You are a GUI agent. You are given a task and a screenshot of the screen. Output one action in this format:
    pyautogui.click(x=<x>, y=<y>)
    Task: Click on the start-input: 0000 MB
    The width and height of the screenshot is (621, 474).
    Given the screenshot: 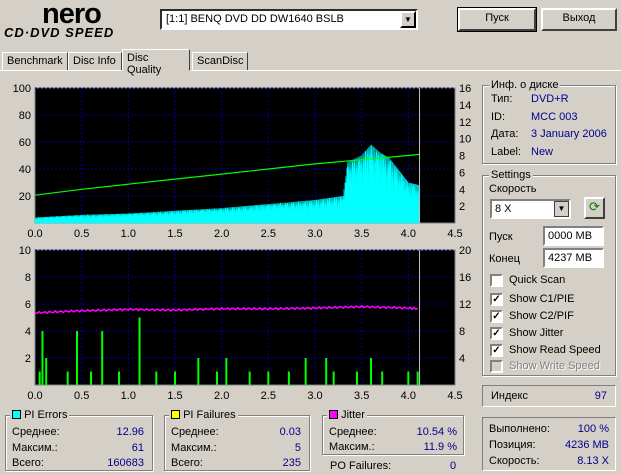 What is the action you would take?
    pyautogui.click(x=573, y=236)
    